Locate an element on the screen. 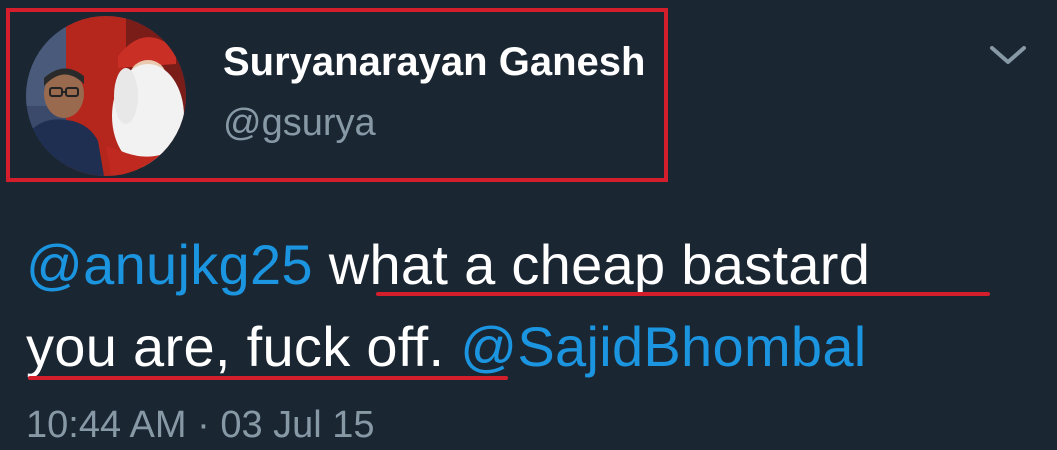 This screenshot has height=450, width=1057. author-handle: @gsurya is located at coordinates (299, 123).